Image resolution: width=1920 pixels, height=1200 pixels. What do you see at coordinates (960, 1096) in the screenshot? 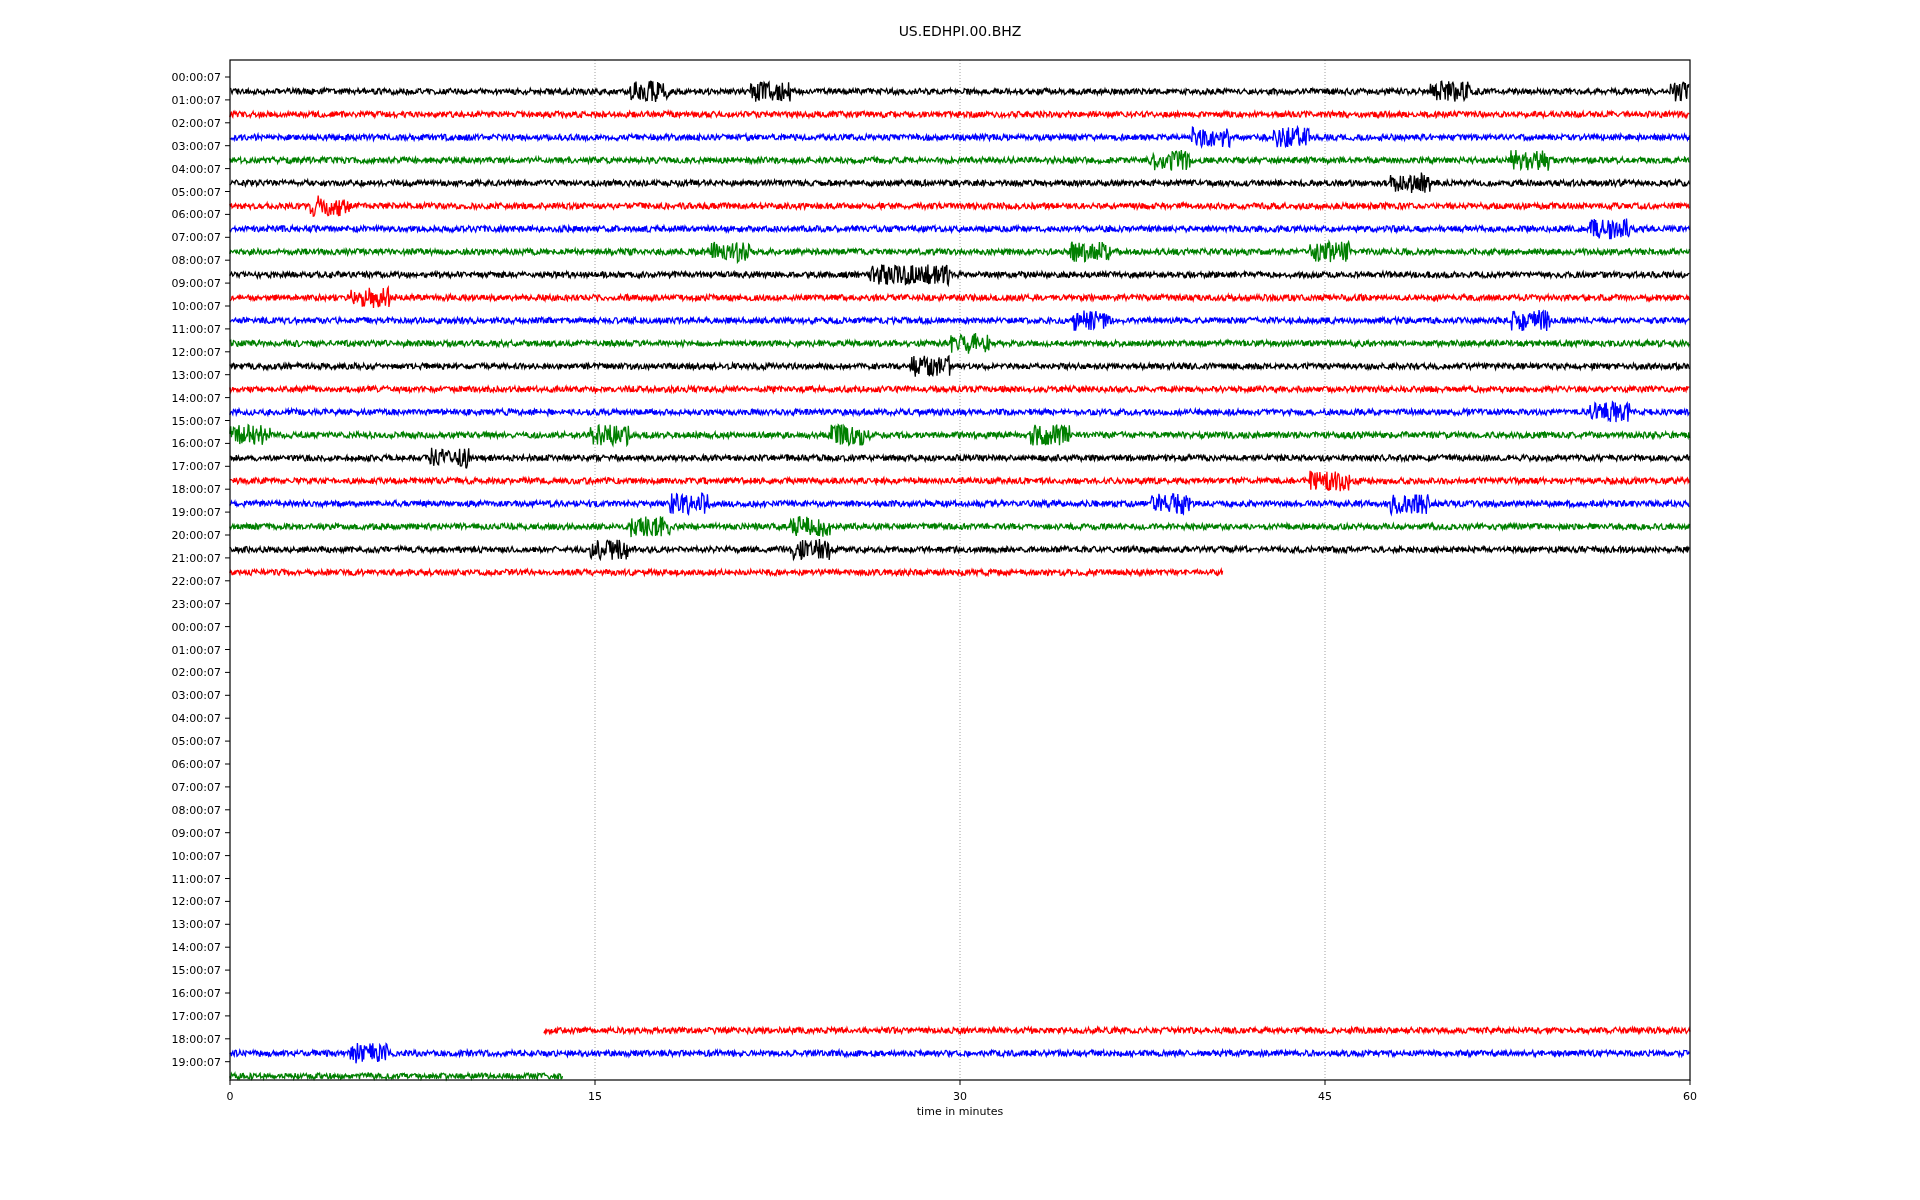
I see `x-tick-label: 30` at bounding box center [960, 1096].